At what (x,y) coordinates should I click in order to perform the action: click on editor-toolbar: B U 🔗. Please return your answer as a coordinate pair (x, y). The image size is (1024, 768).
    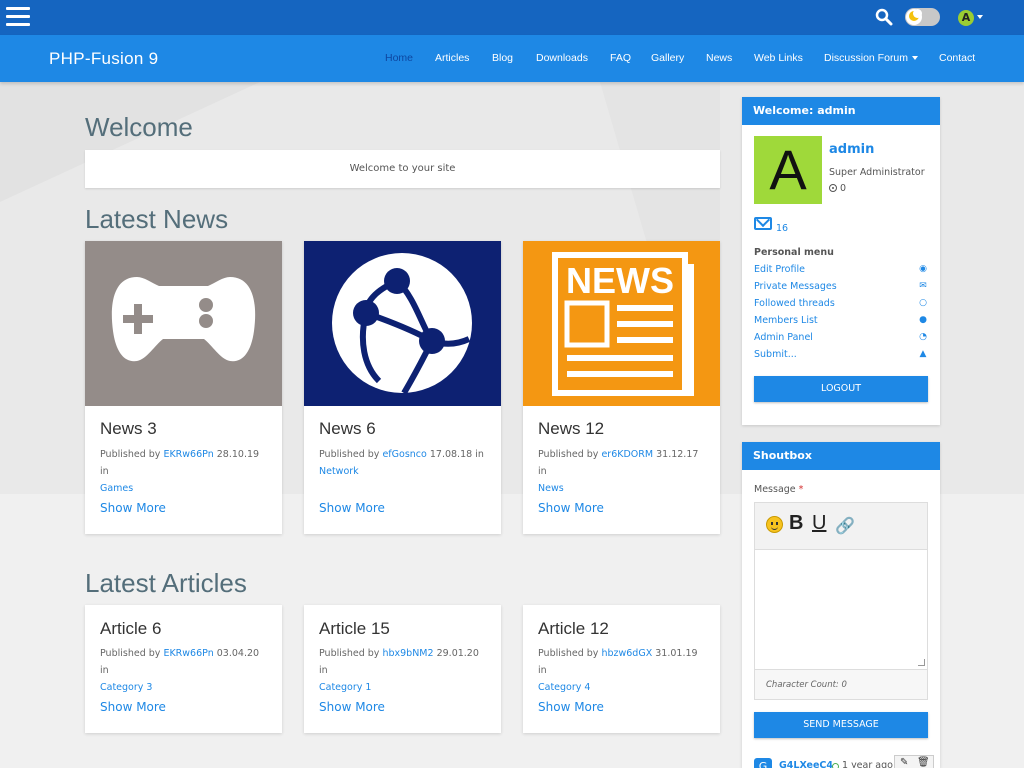
    Looking at the image, I should click on (841, 526).